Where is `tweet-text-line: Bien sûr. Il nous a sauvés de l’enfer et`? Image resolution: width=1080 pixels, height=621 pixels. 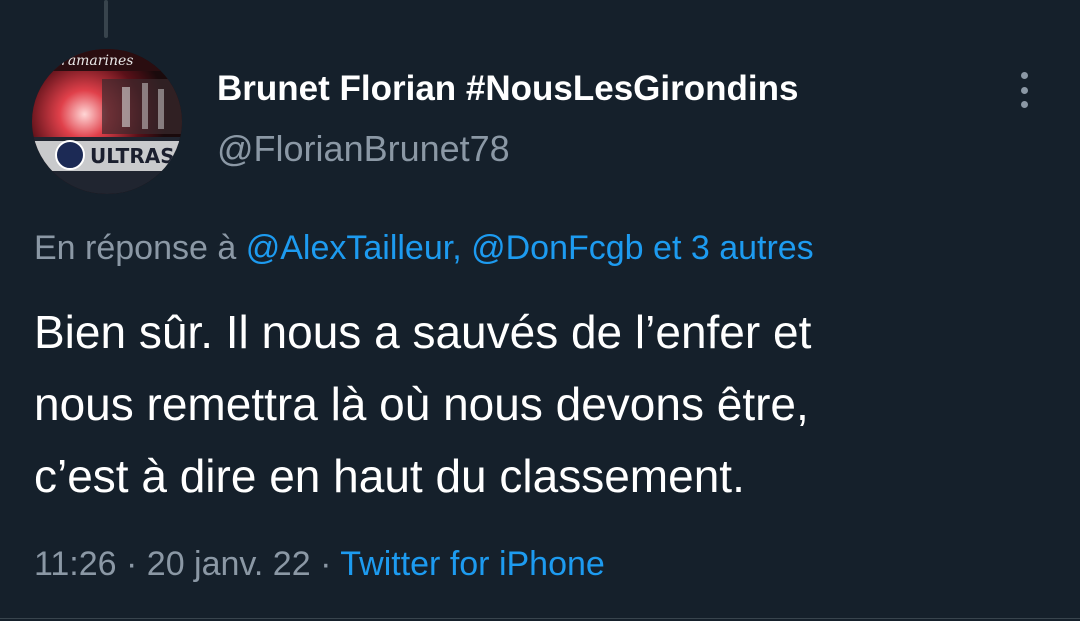
tweet-text-line: Bien sûr. Il nous a sauvés de l’enfer et is located at coordinates (423, 332).